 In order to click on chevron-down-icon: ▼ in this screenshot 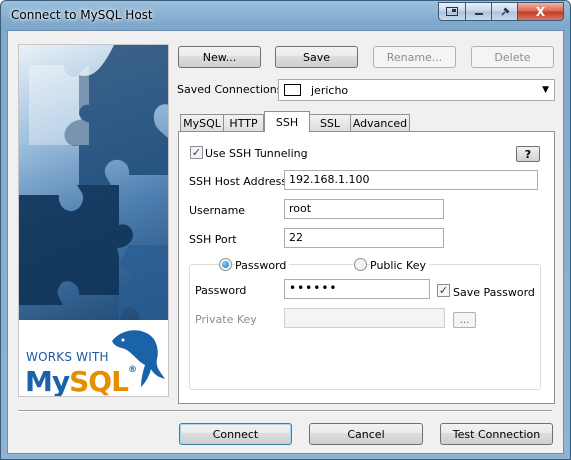, I will do `click(545, 90)`.